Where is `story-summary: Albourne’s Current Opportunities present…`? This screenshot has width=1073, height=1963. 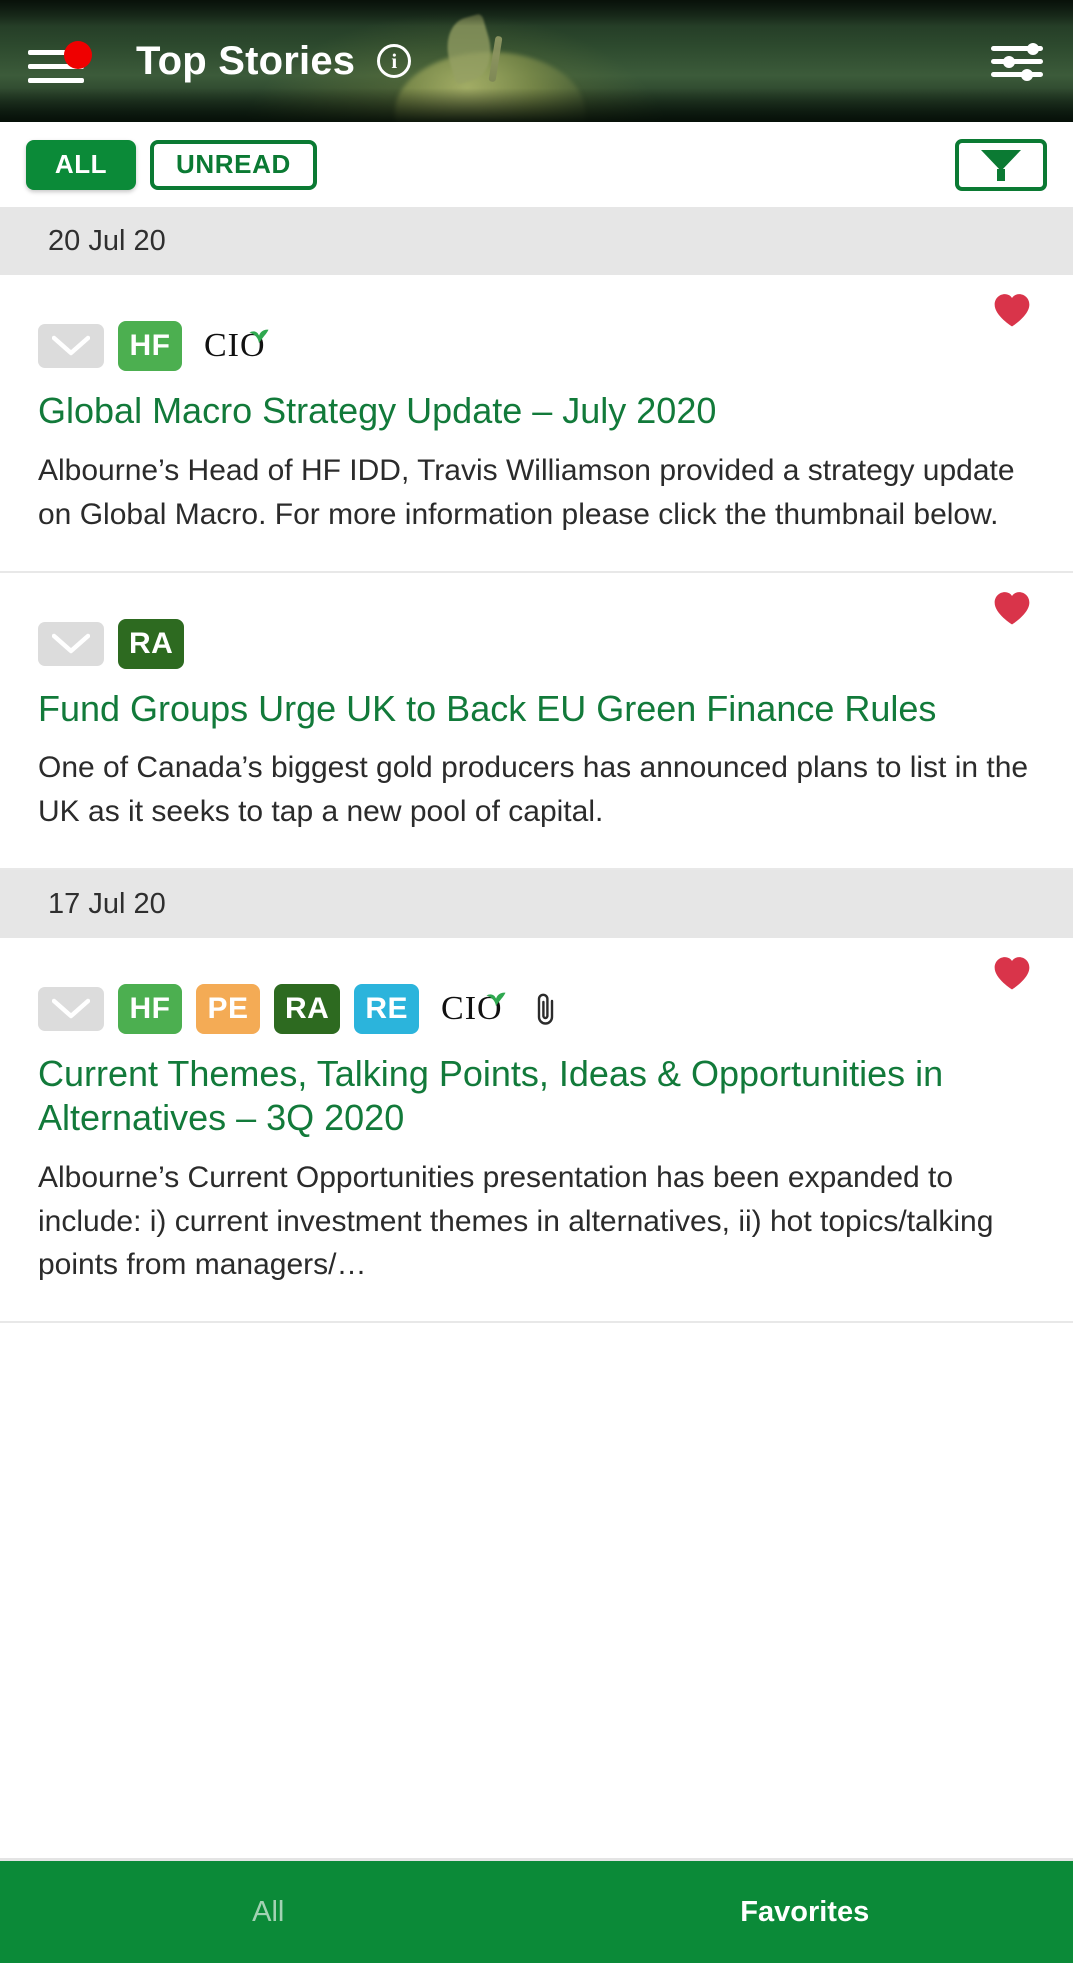
story-summary: Albourne’s Current Opportunities present… is located at coordinates (516, 1221).